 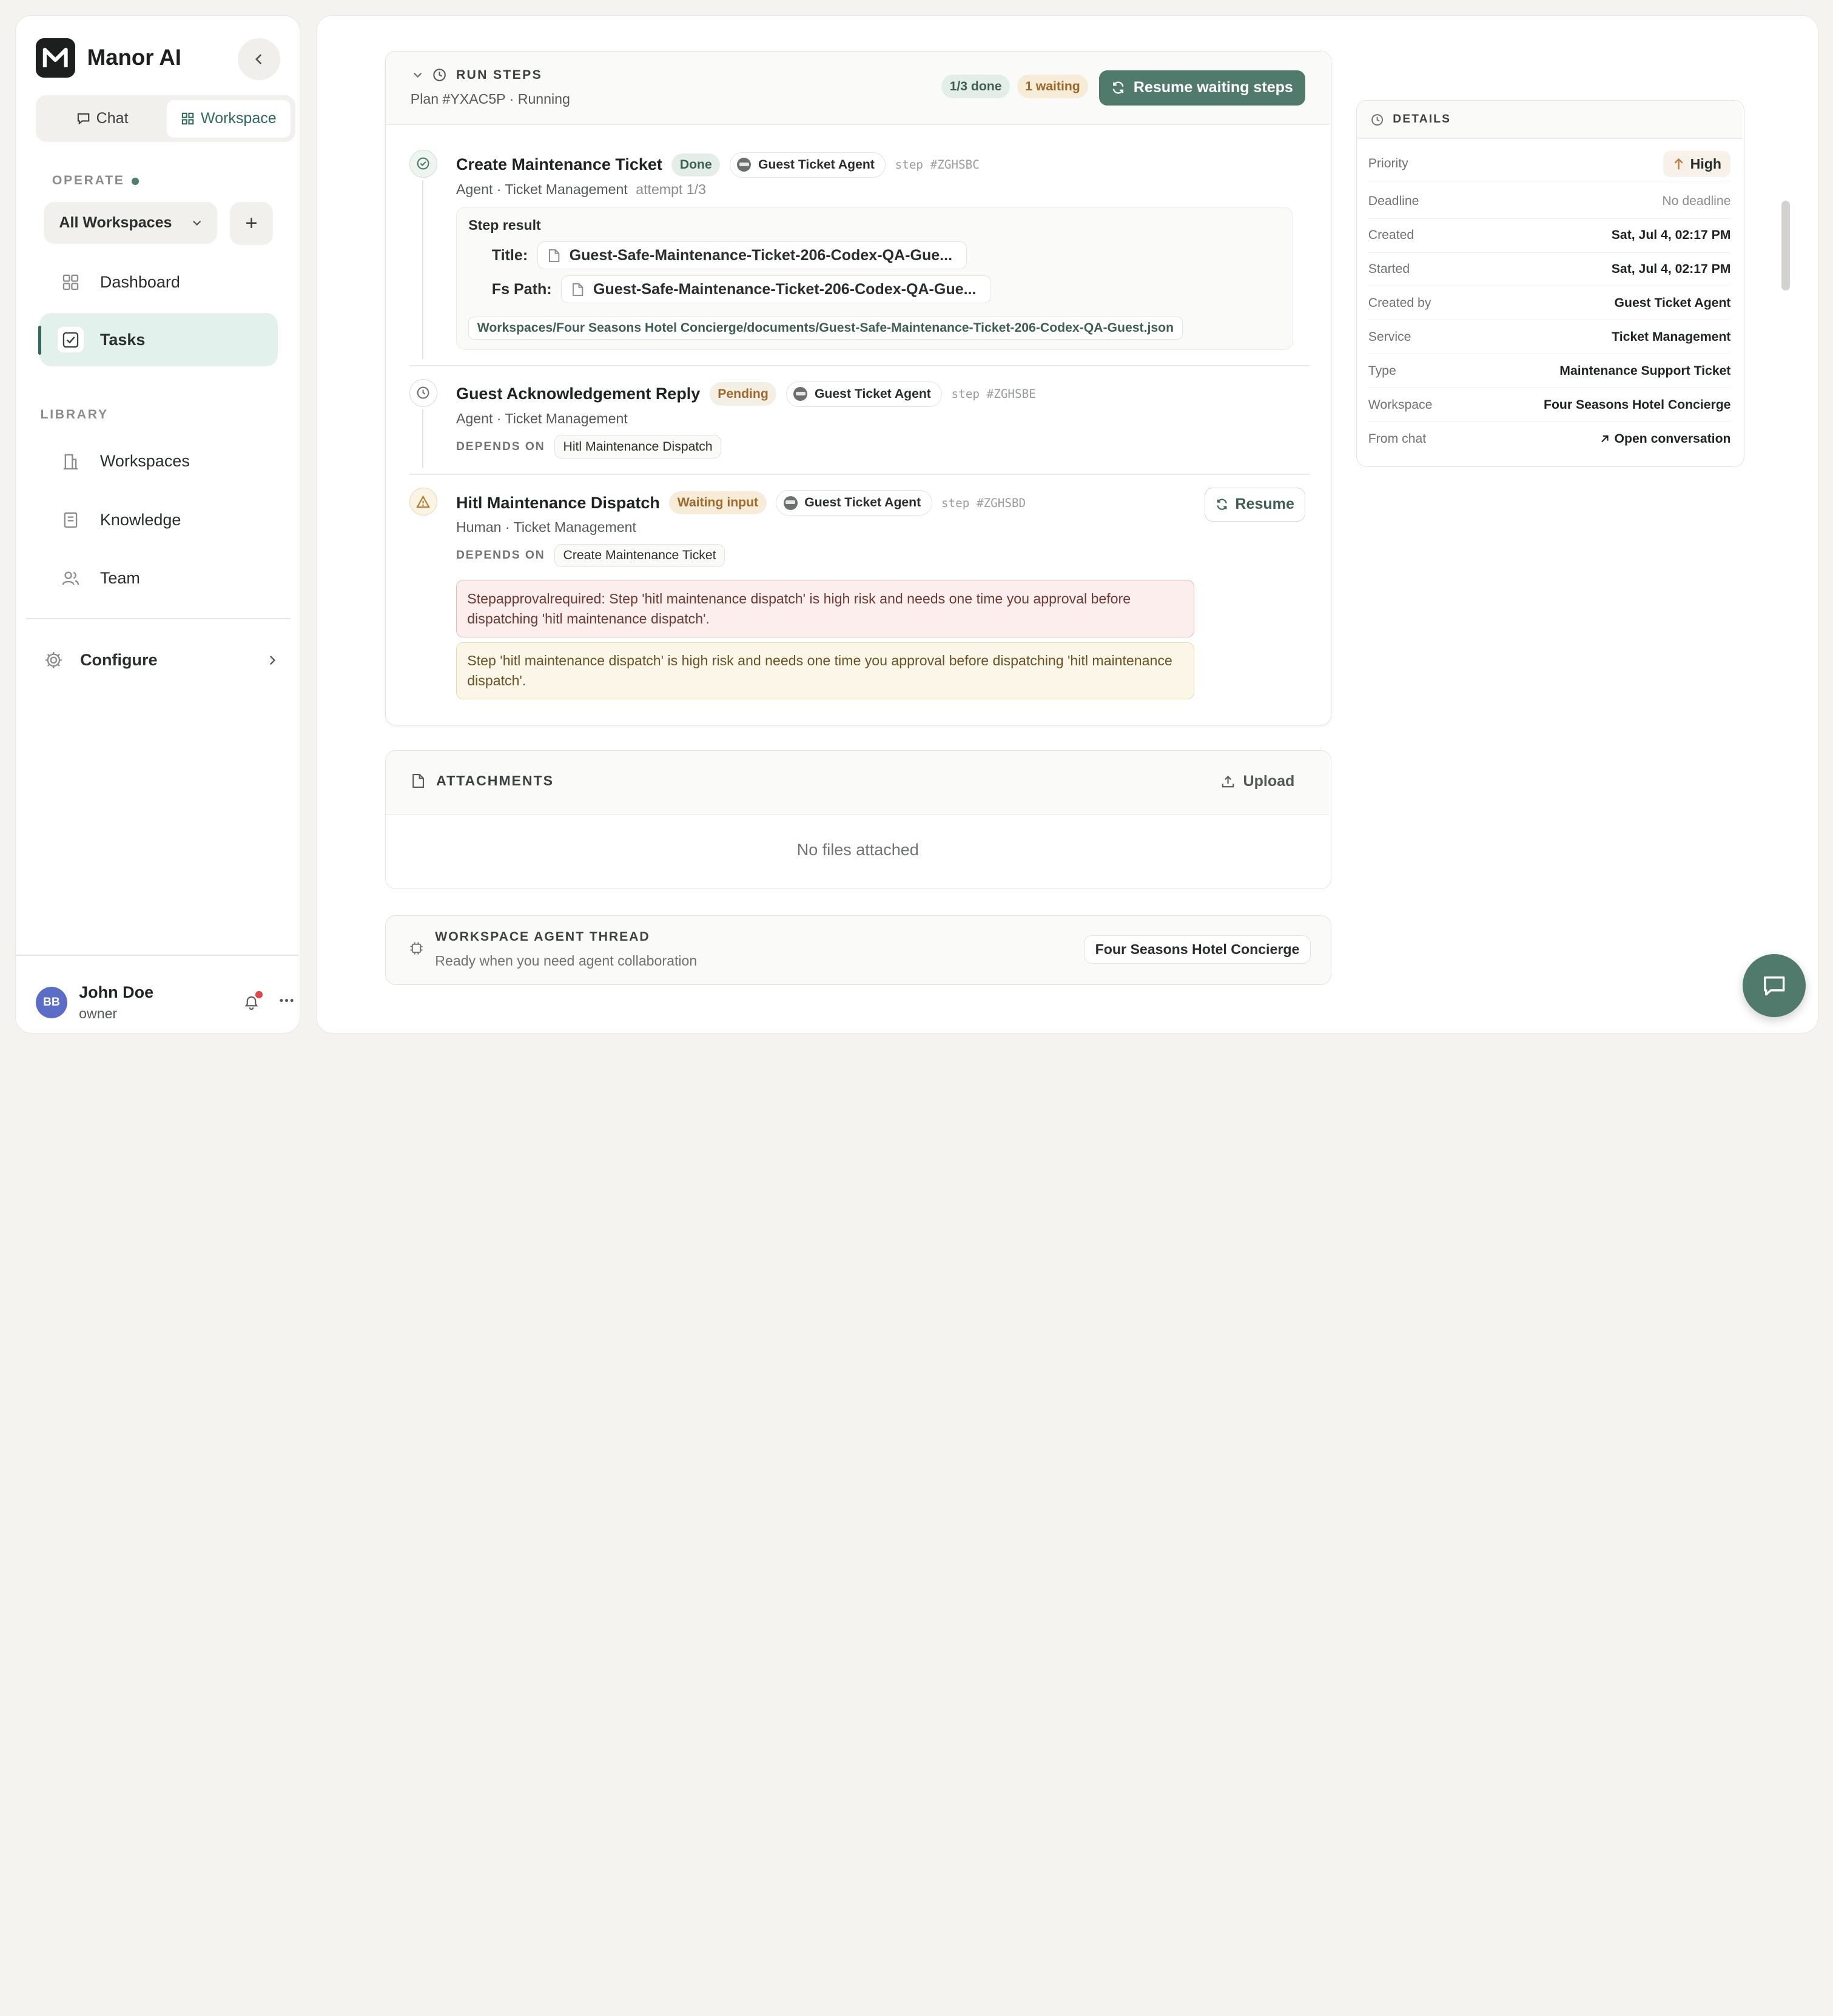 I want to click on dependency-chip: Create Maintenance Ticket, so click(x=640, y=555).